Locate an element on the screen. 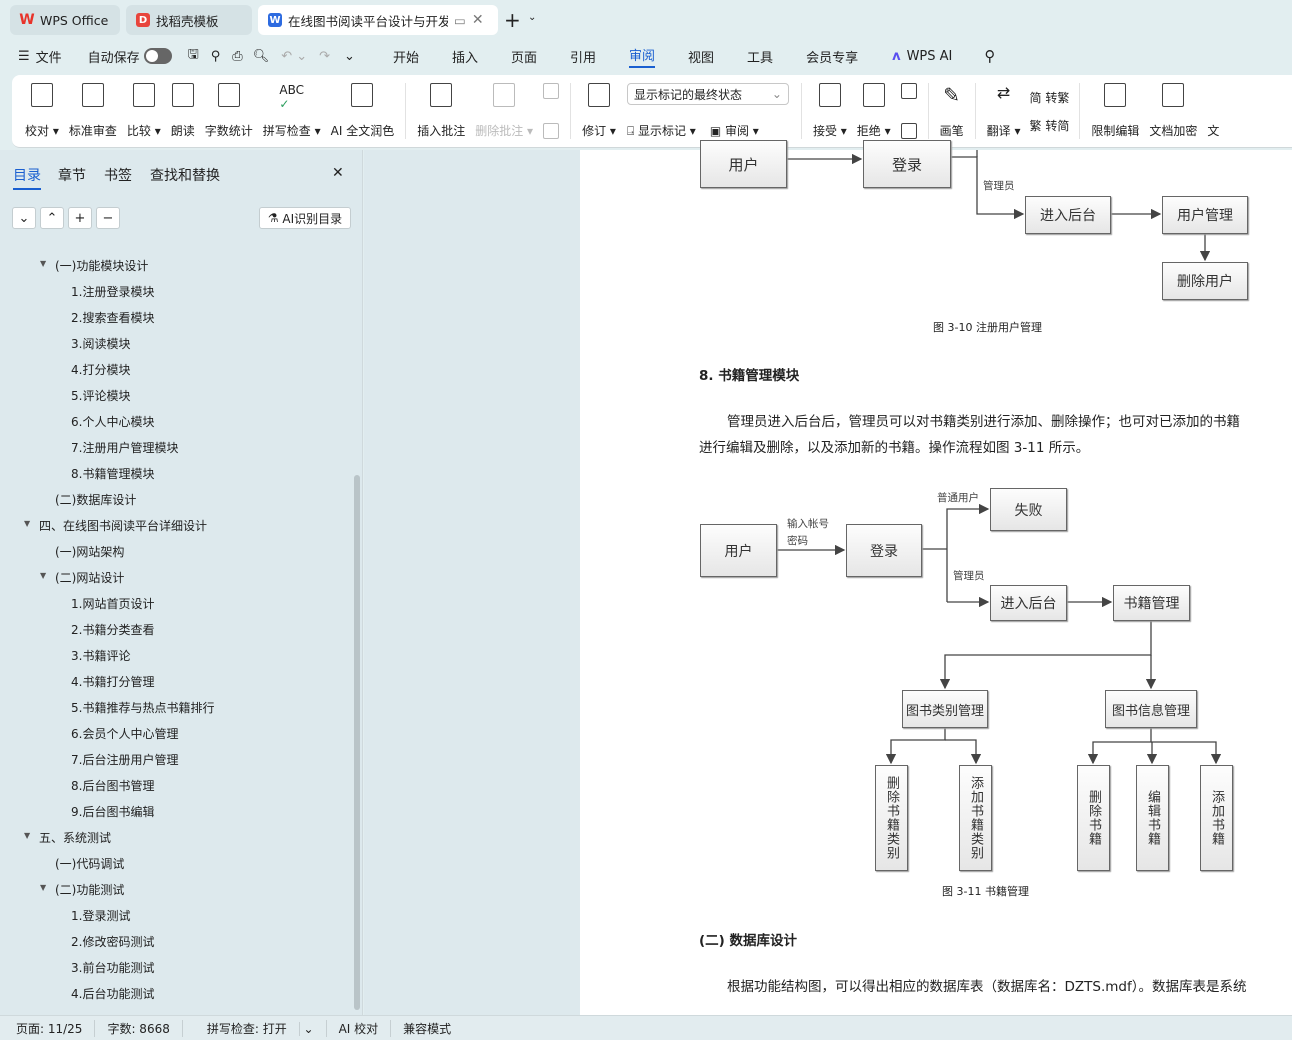 The width and height of the screenshot is (1292, 1040). reject-icon is located at coordinates (873, 95).